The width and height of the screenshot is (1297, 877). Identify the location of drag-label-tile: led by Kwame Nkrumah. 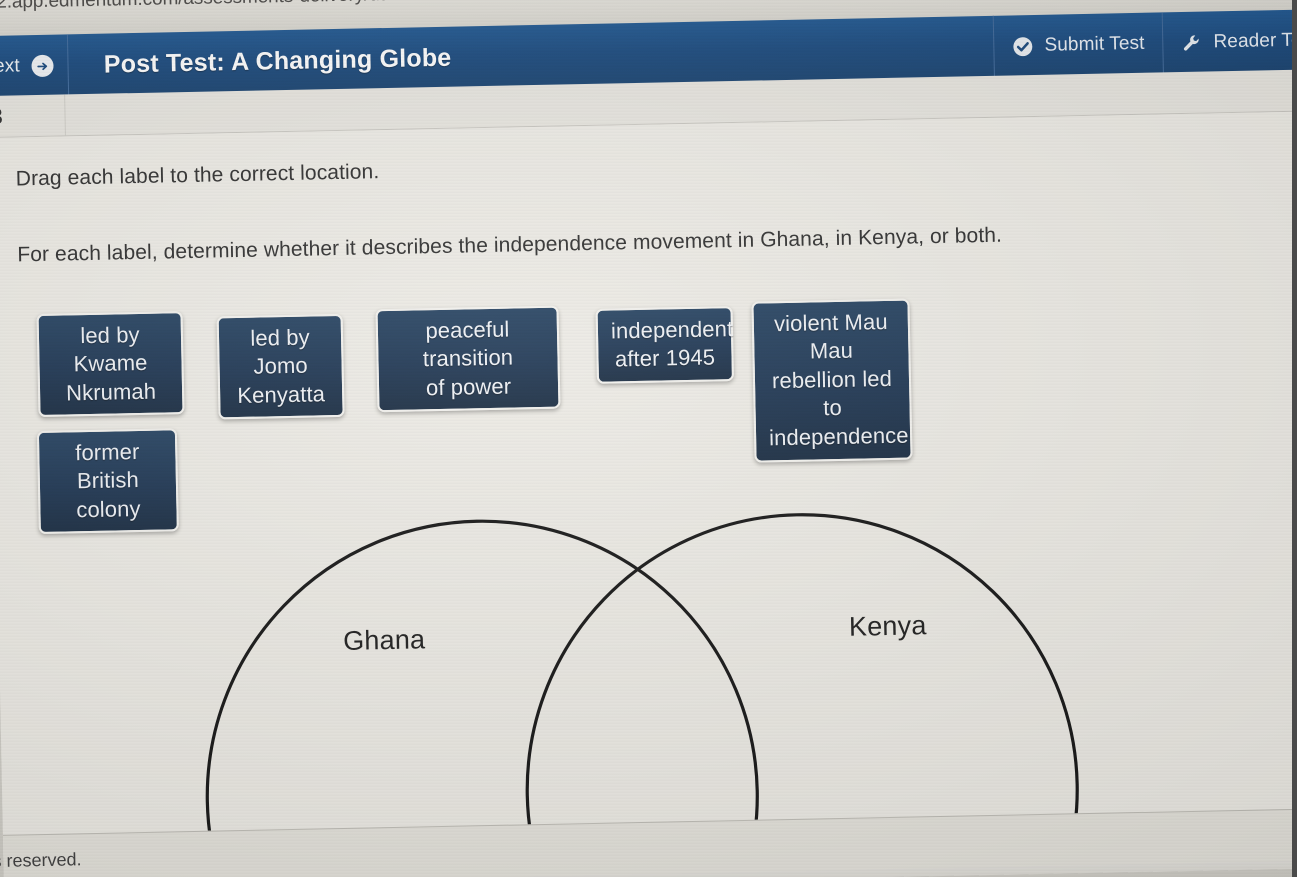
(110, 364).